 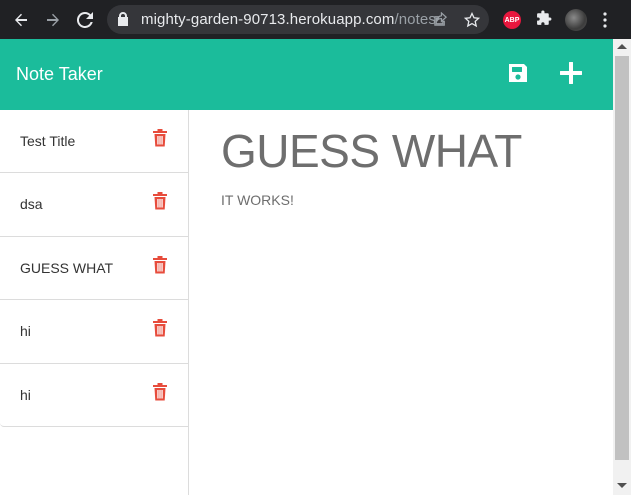 I want to click on star-icon, so click(x=472, y=20).